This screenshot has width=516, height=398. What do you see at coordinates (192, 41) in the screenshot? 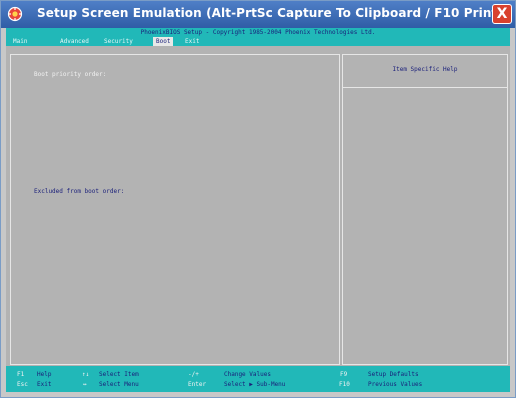
I see `tab-exit: Exit` at bounding box center [192, 41].